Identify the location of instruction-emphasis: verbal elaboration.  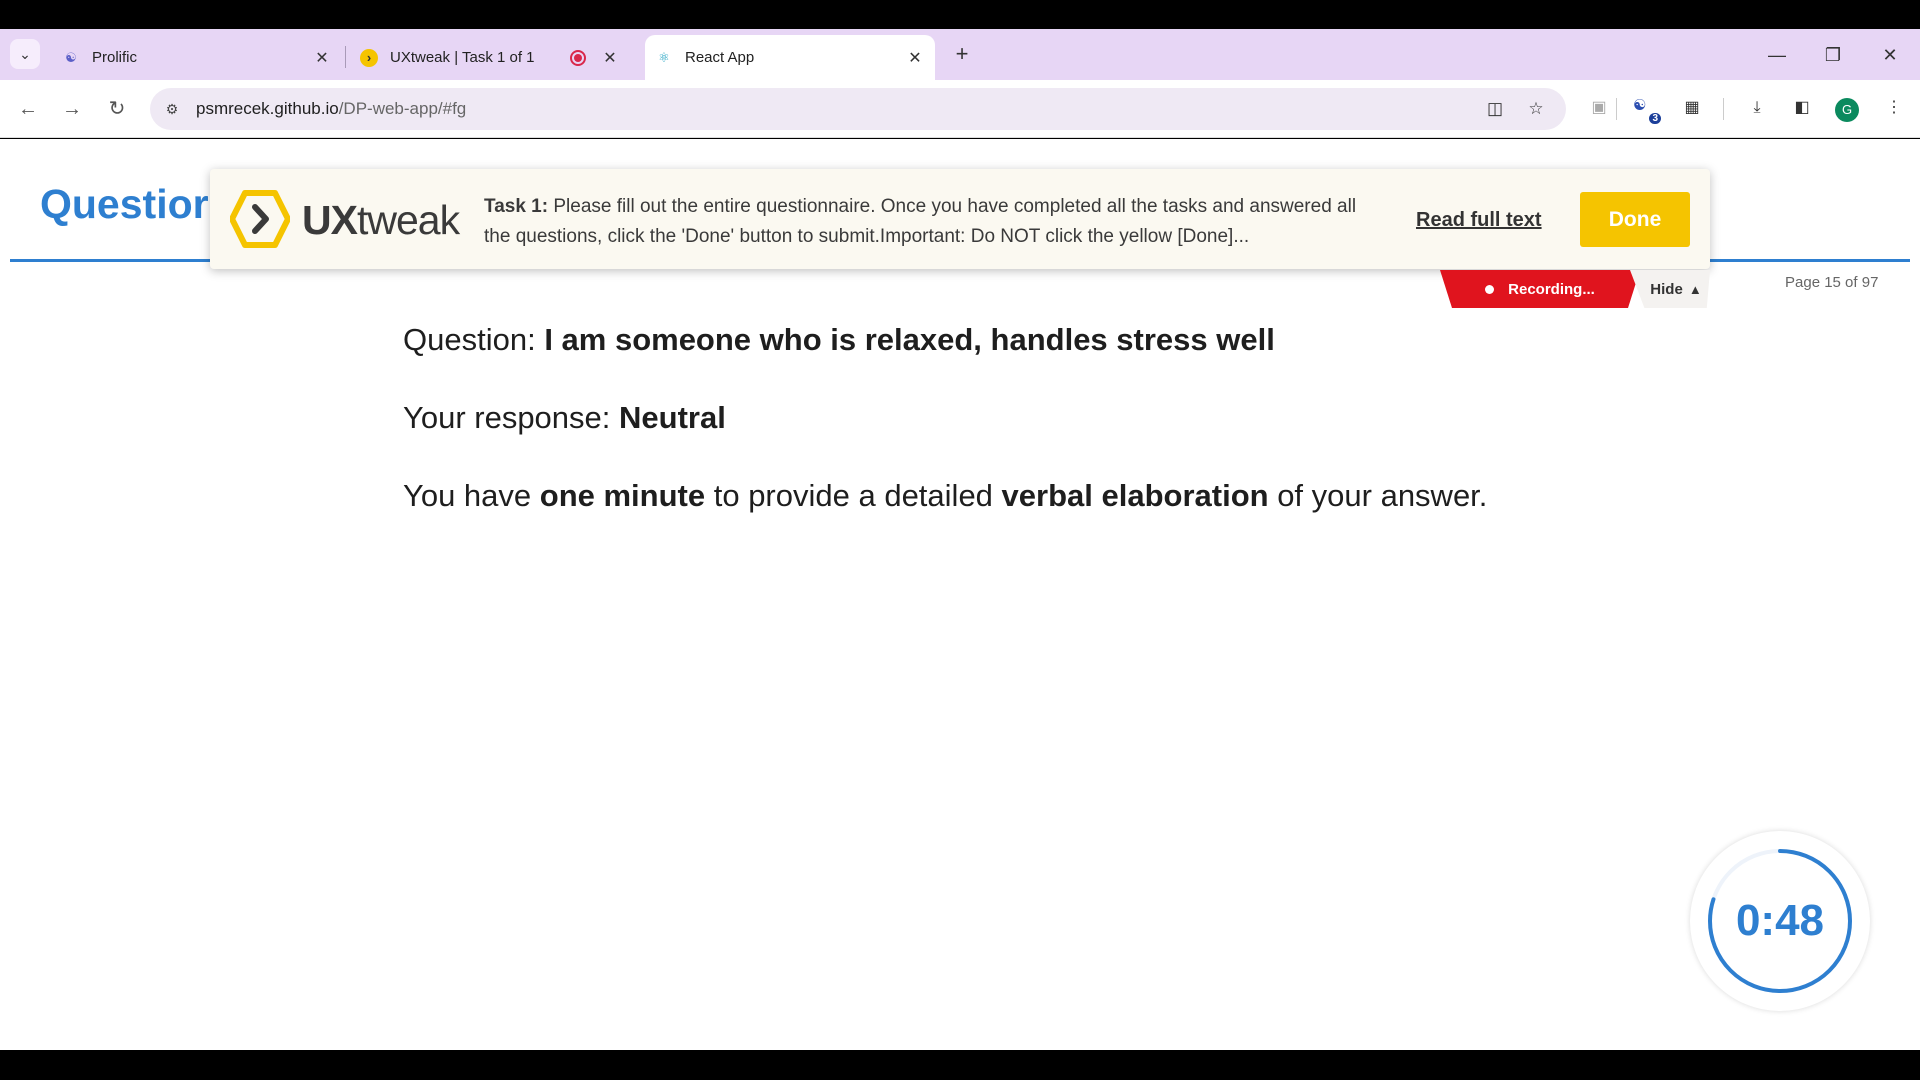
(1135, 495).